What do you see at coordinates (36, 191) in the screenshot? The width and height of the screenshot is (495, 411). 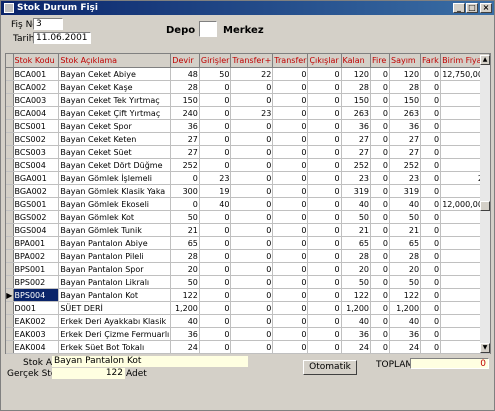 I see `cell-stok-kodu: BGA002` at bounding box center [36, 191].